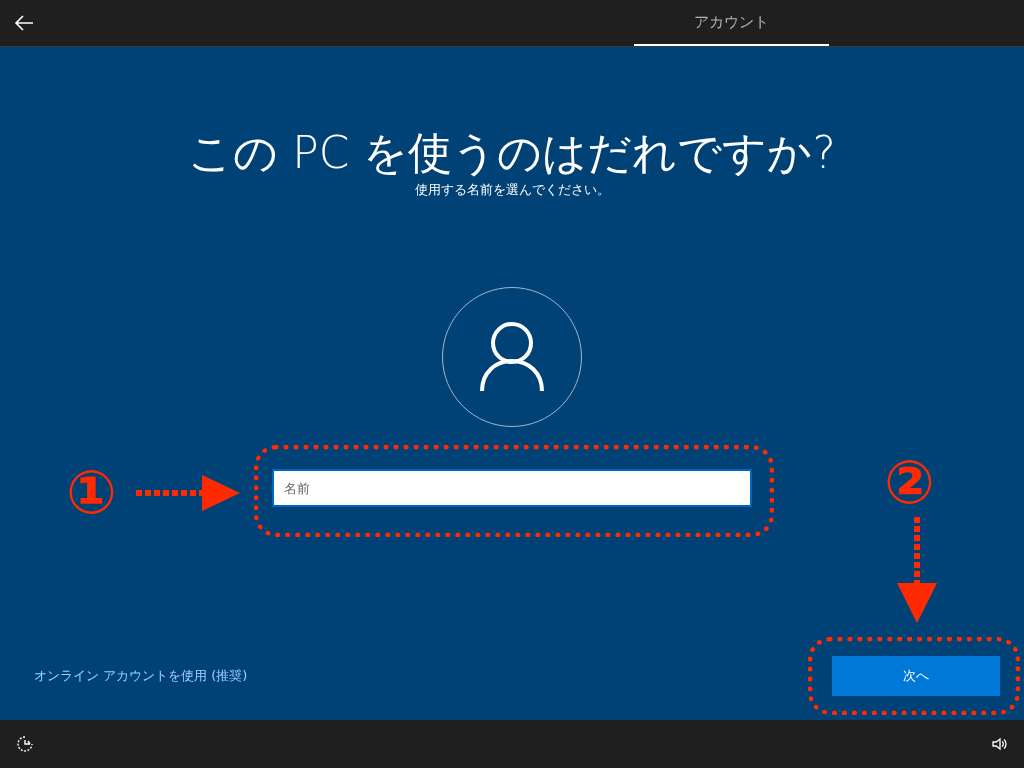  Describe the element at coordinates (731, 23) in the screenshot. I see `tab: アカウント` at that location.